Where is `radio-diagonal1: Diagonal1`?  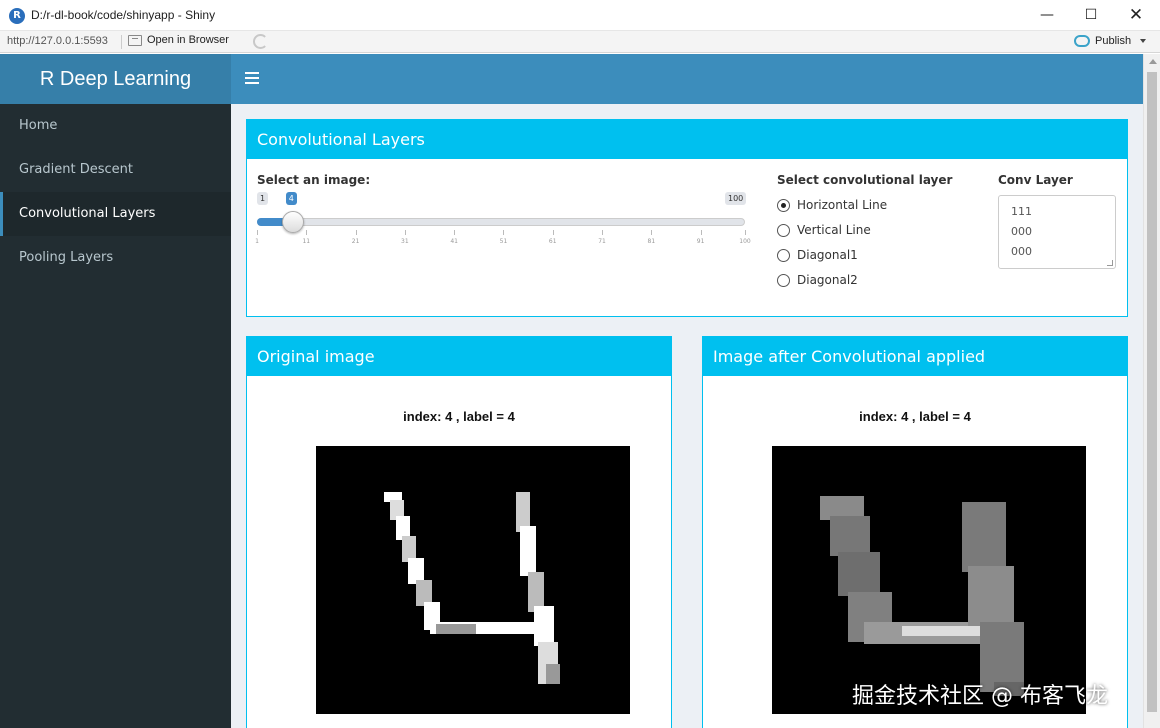 radio-diagonal1: Diagonal1 is located at coordinates (817, 255).